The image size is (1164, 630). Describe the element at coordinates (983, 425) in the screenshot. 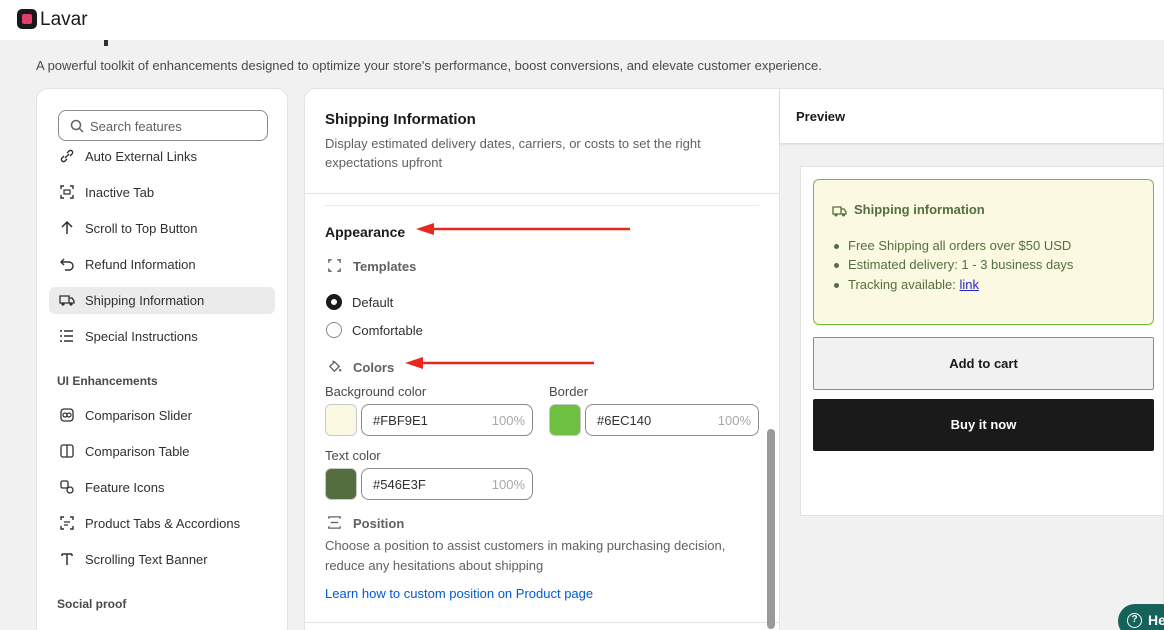

I see `buy-now-button: Buy it now` at that location.